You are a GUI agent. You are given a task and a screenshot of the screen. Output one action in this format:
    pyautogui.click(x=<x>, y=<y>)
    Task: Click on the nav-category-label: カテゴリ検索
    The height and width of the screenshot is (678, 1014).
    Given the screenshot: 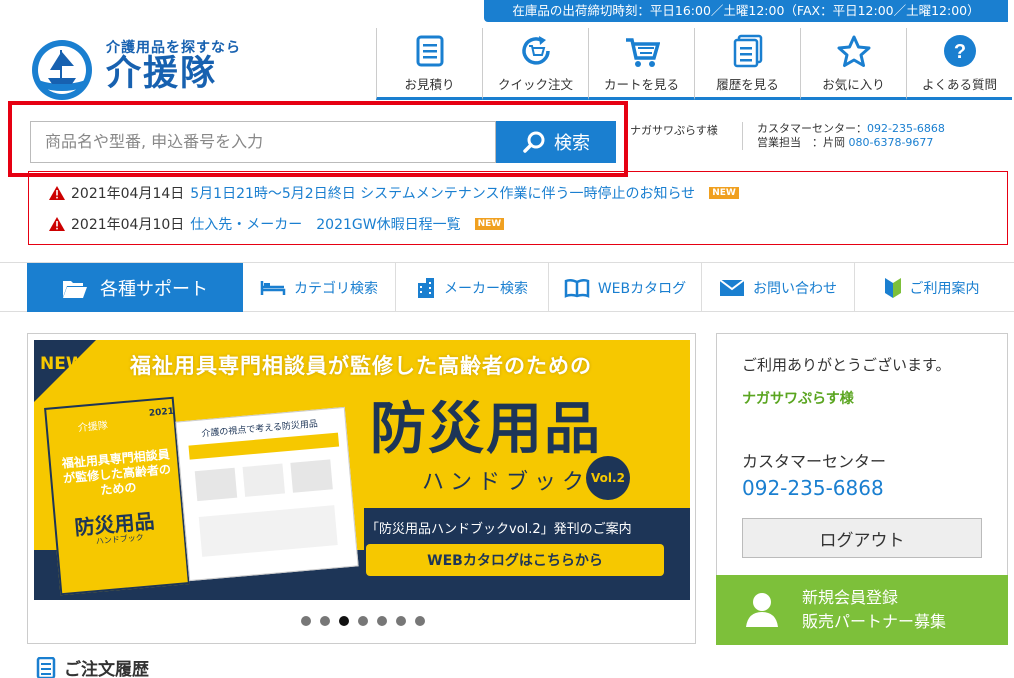 What is the action you would take?
    pyautogui.click(x=336, y=288)
    